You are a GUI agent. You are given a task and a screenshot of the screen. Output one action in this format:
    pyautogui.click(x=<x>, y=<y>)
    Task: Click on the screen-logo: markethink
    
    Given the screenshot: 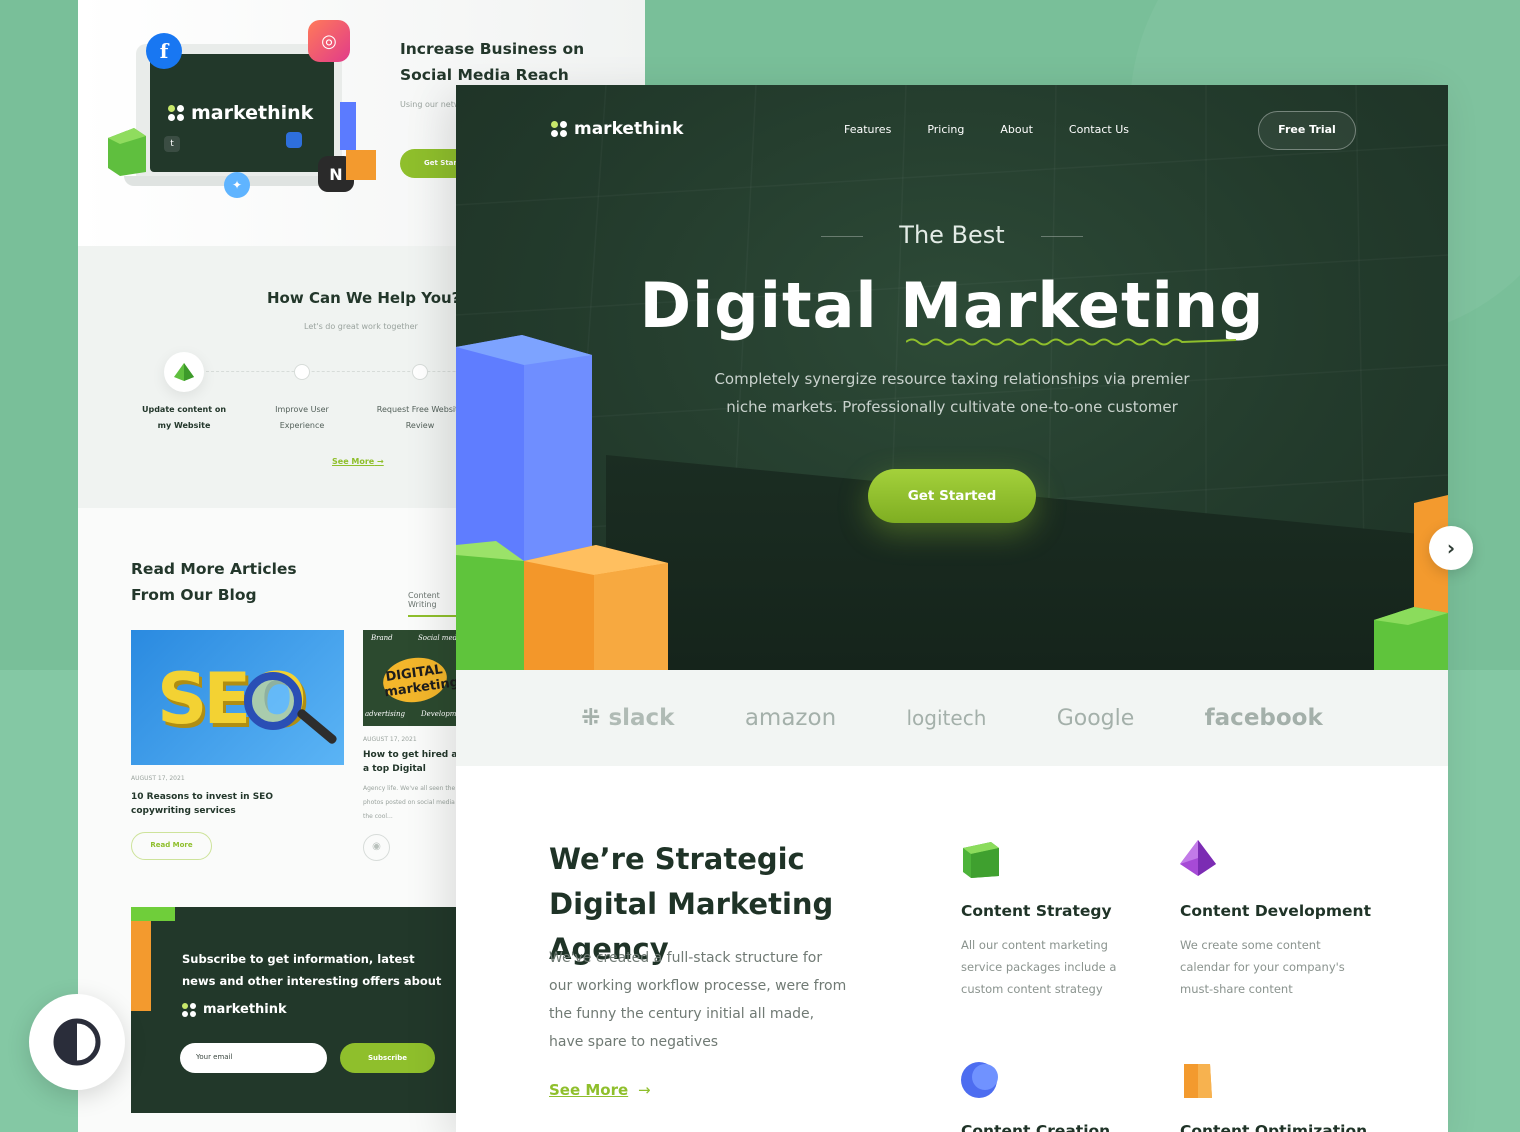 What is the action you would take?
    pyautogui.click(x=240, y=113)
    